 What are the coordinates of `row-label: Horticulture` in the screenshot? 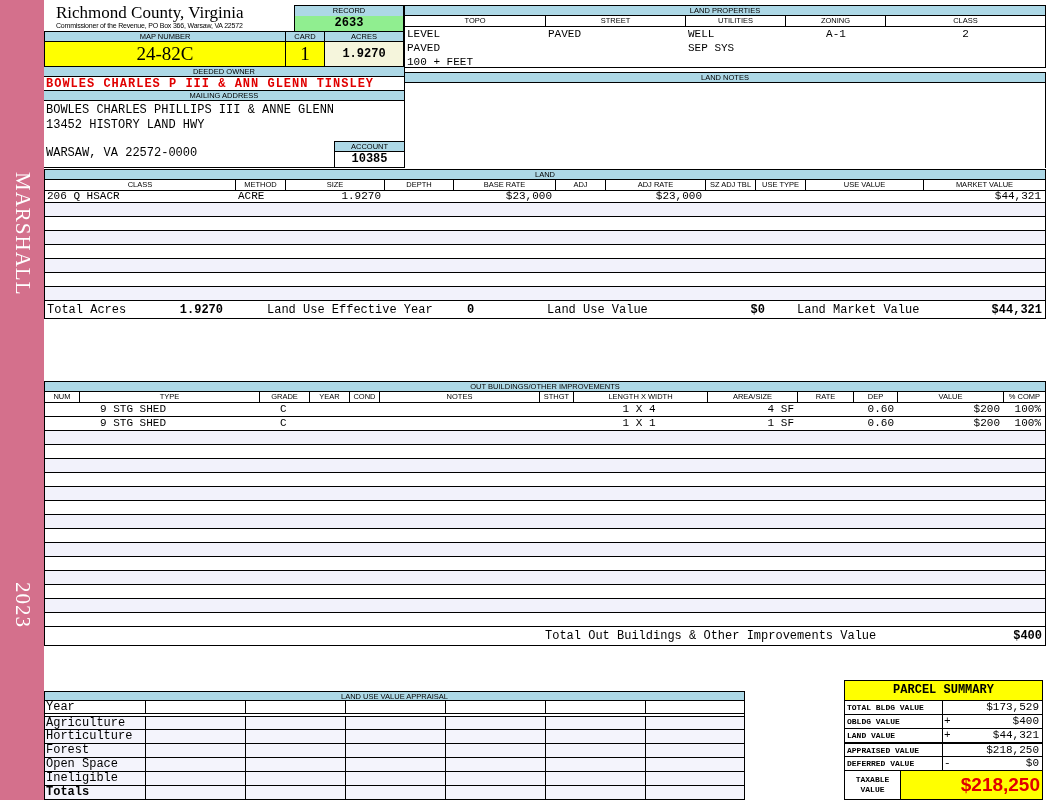 It's located at (95, 736).